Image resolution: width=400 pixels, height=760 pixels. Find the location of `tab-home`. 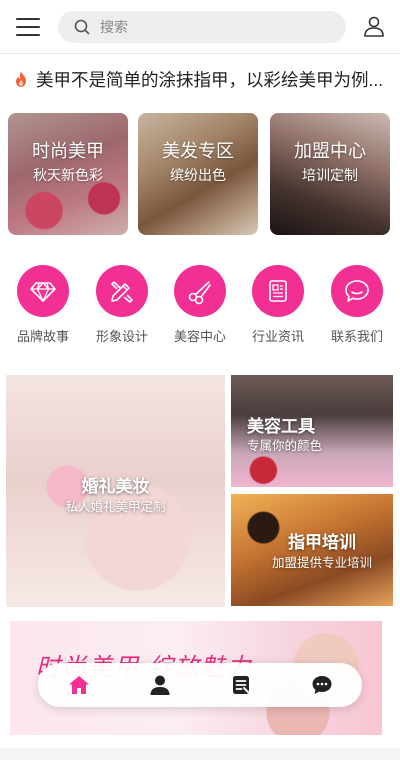

tab-home is located at coordinates (78, 685).